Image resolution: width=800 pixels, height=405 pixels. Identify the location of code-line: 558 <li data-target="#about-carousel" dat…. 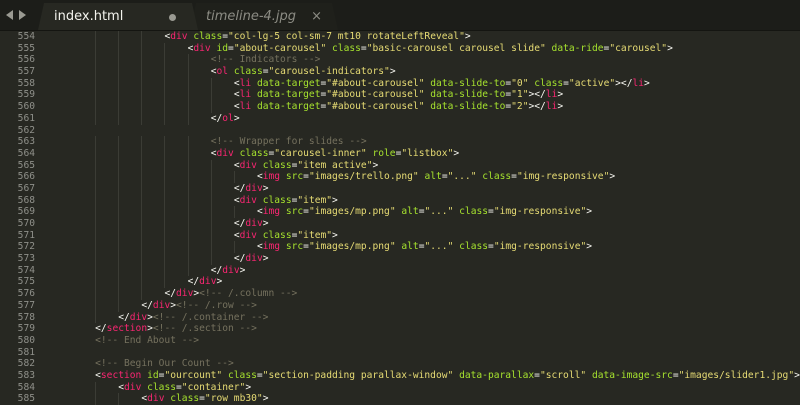
(400, 83).